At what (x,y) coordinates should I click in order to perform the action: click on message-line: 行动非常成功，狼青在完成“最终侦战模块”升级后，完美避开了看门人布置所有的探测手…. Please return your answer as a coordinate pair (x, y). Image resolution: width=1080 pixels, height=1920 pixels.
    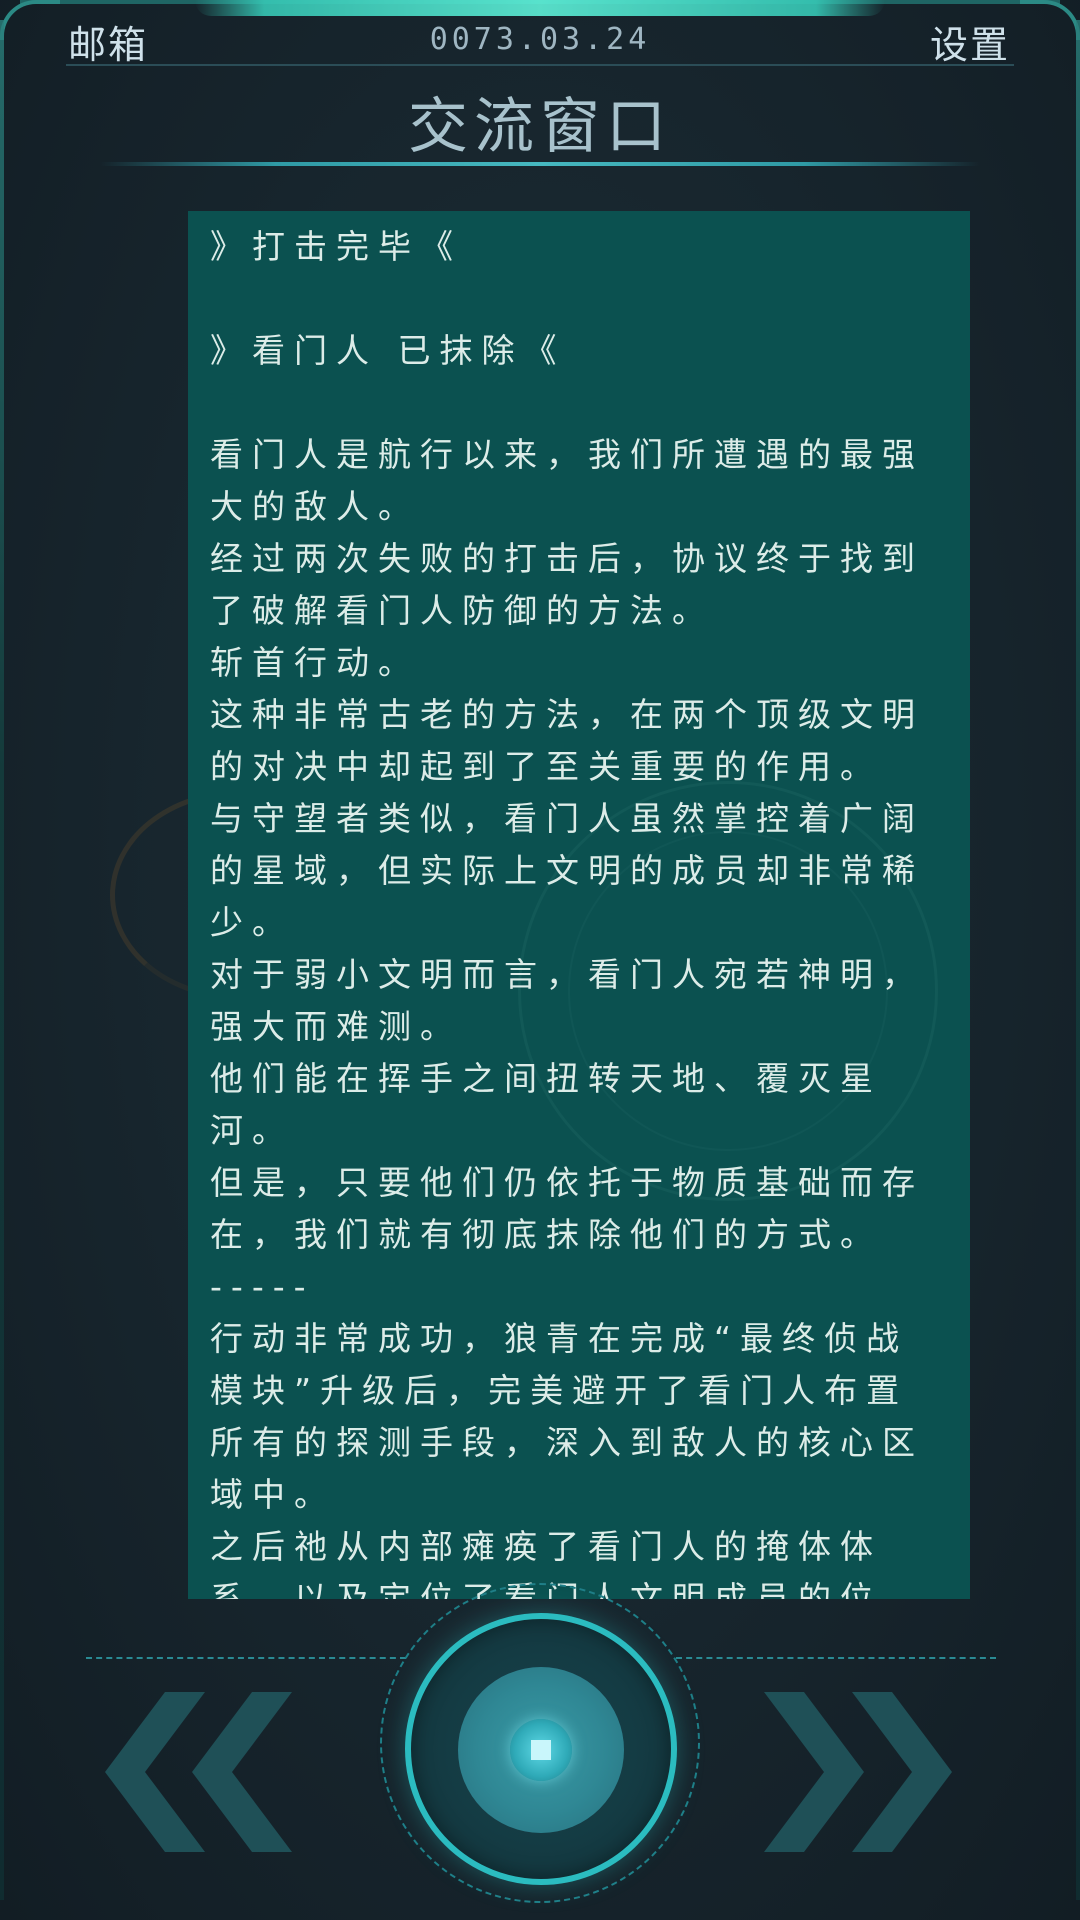
    Looking at the image, I should click on (567, 1416).